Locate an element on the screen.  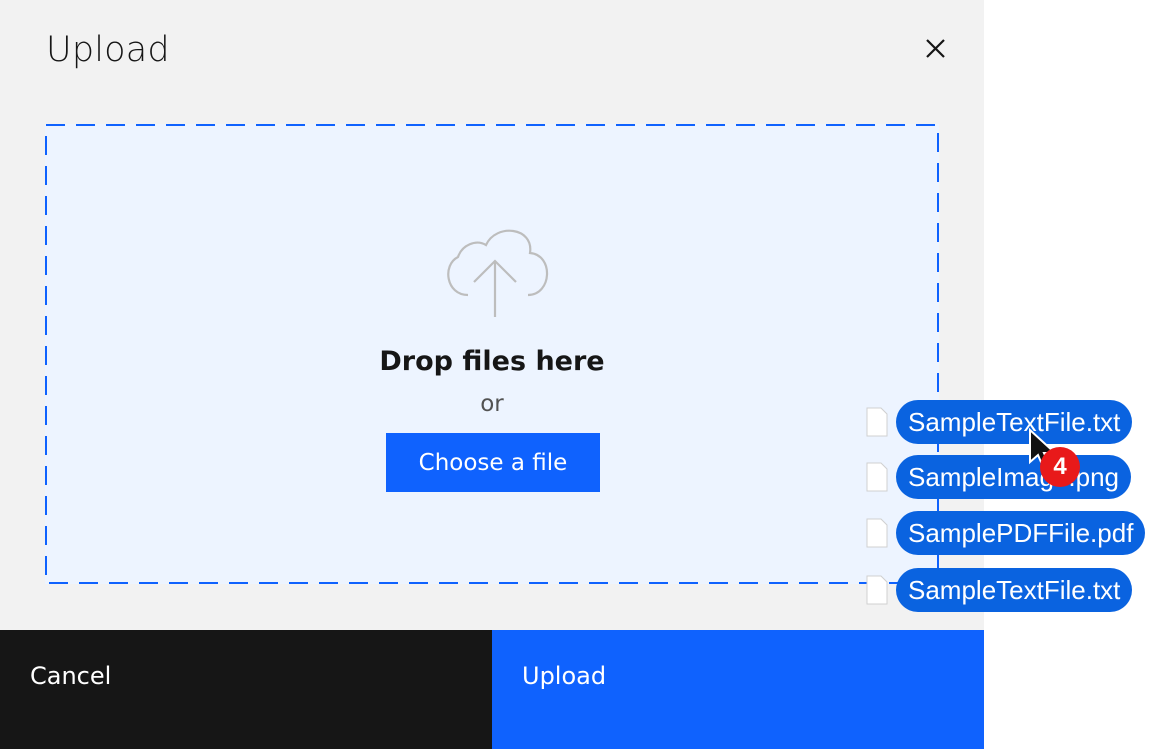
cloud-upload-icon is located at coordinates (498, 273).